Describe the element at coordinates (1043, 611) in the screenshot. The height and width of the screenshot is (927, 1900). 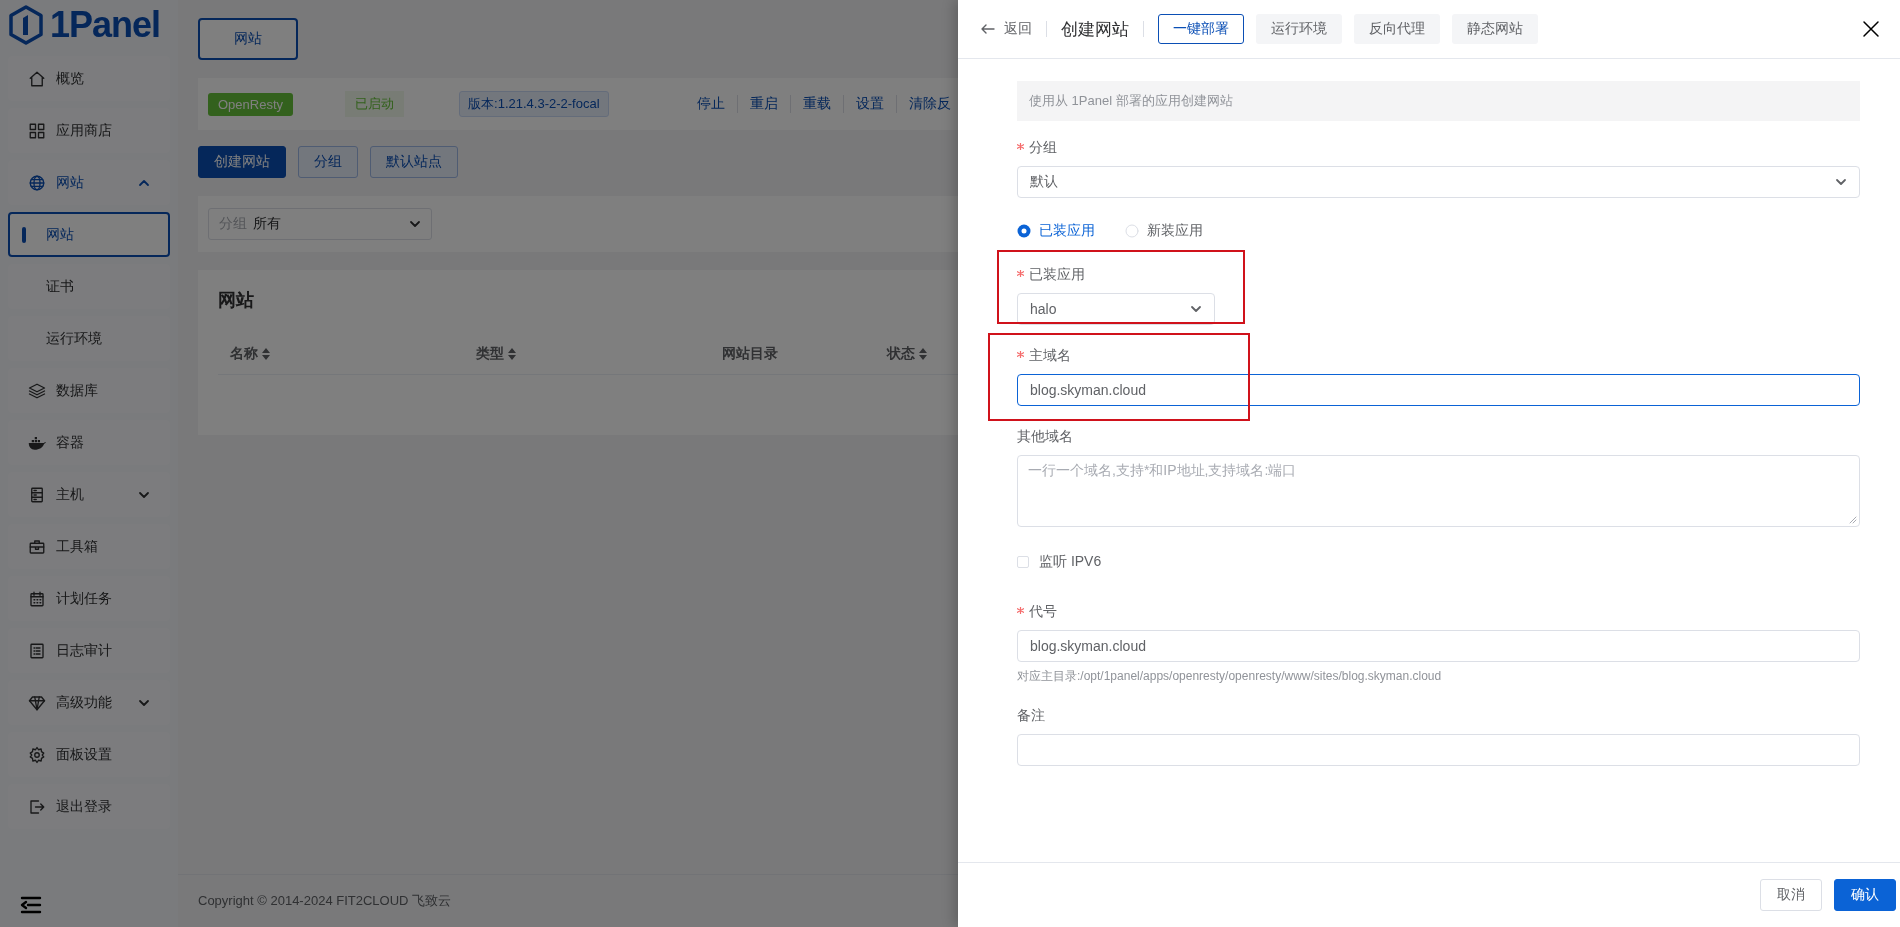
I see `field-label: 代号` at that location.